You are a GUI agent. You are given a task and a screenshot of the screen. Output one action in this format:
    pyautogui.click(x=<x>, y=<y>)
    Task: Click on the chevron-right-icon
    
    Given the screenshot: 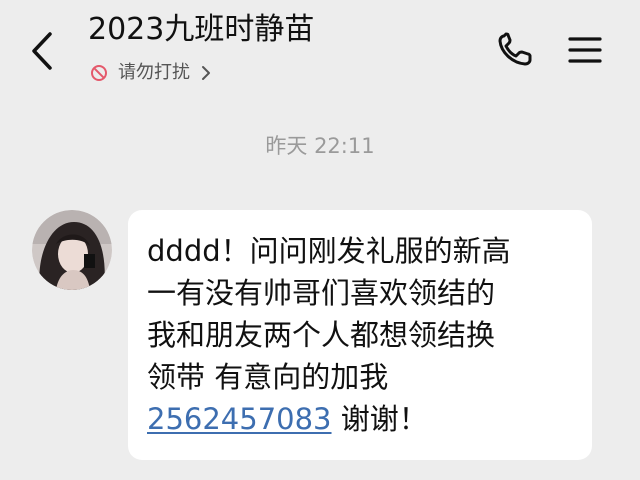 What is the action you would take?
    pyautogui.click(x=206, y=73)
    